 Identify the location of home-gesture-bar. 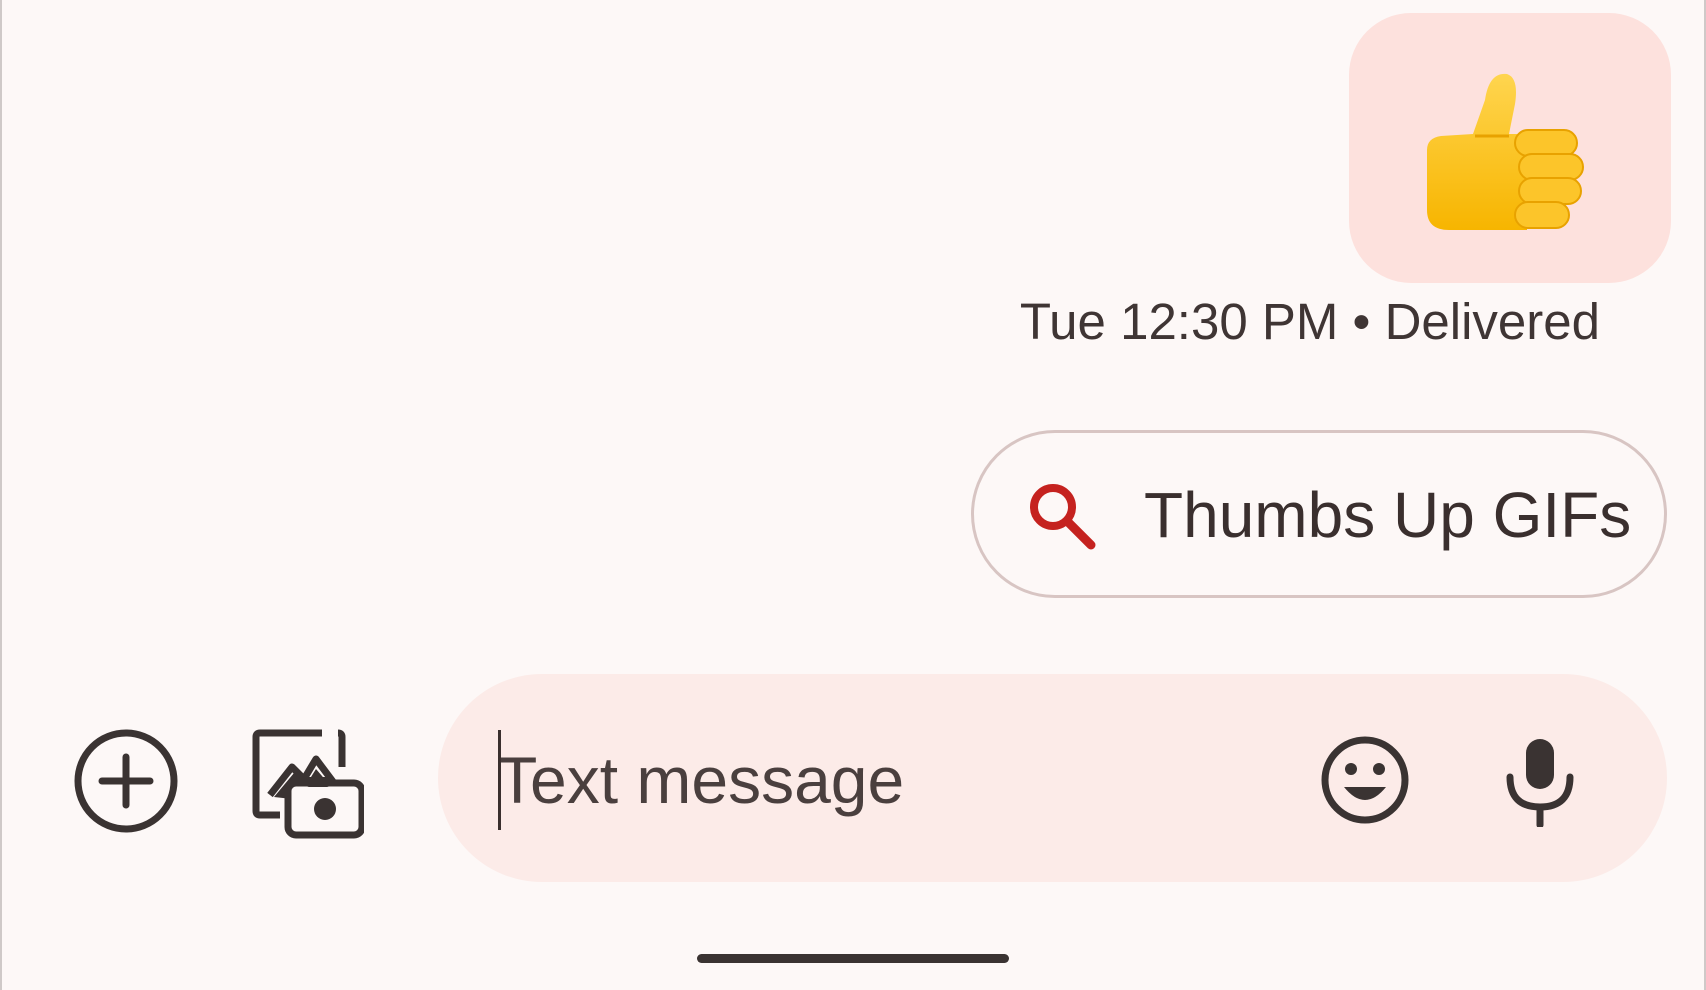
(853, 958).